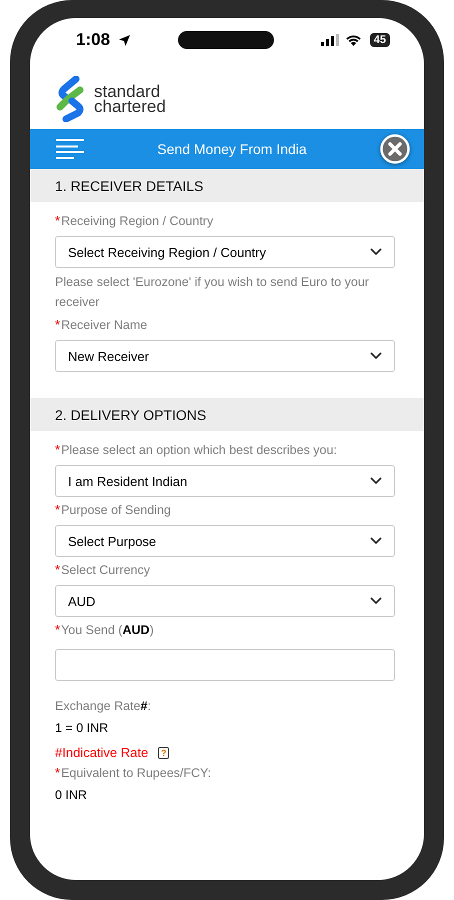 This screenshot has height=900, width=454. Describe the element at coordinates (395, 149) in the screenshot. I see `close-icon` at that location.